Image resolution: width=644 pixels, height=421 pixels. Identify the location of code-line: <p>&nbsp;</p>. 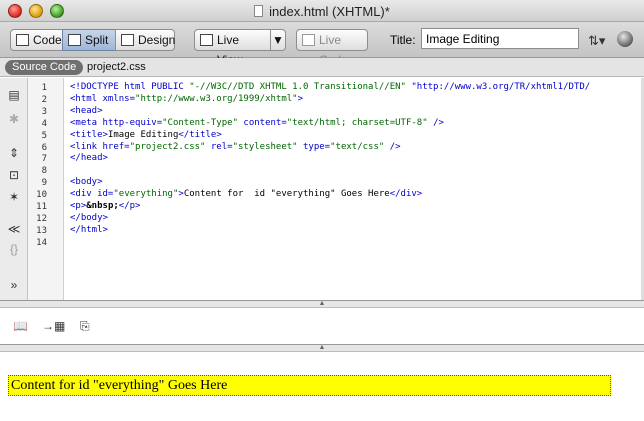
(105, 206).